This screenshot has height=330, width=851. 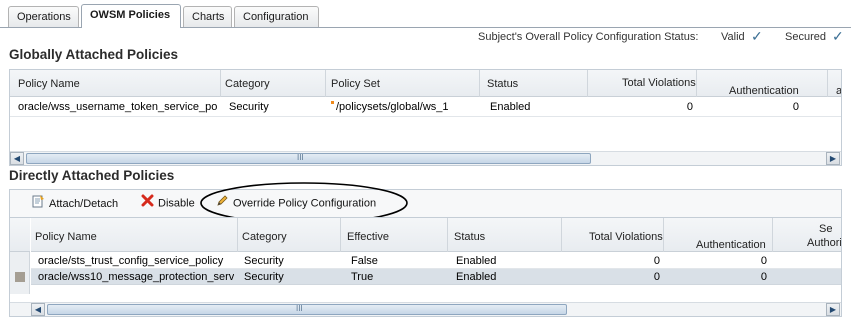 What do you see at coordinates (118, 107) in the screenshot?
I see `policy-name-cell: oracle/wss_username_token_service_pol` at bounding box center [118, 107].